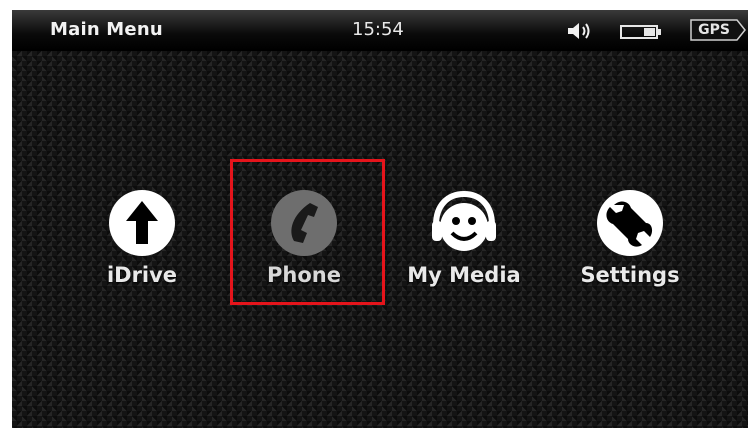 The image size is (748, 428). What do you see at coordinates (142, 275) in the screenshot?
I see `menu-item-label: iDrive` at bounding box center [142, 275].